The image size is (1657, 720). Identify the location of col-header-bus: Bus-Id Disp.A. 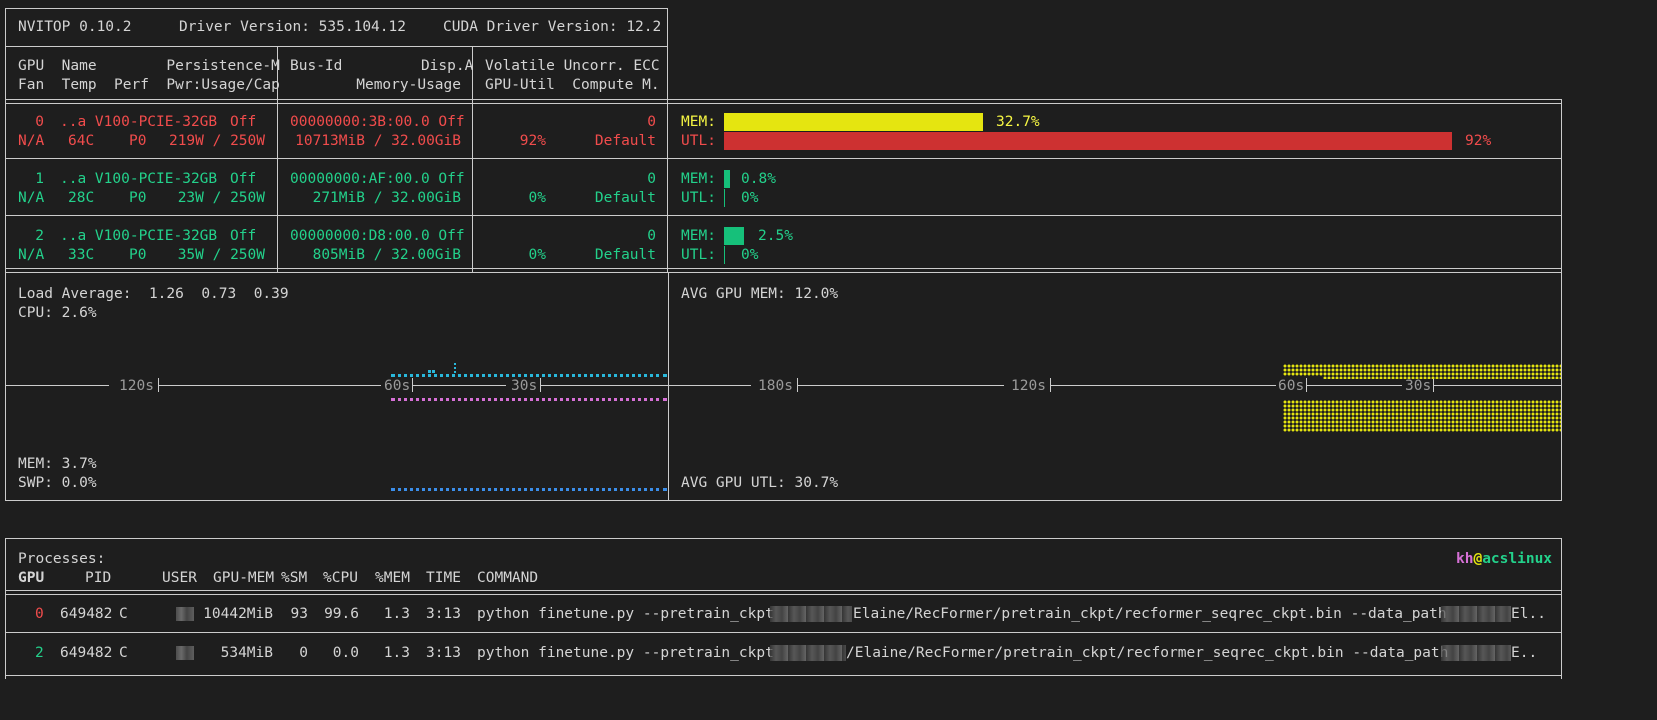
(382, 66).